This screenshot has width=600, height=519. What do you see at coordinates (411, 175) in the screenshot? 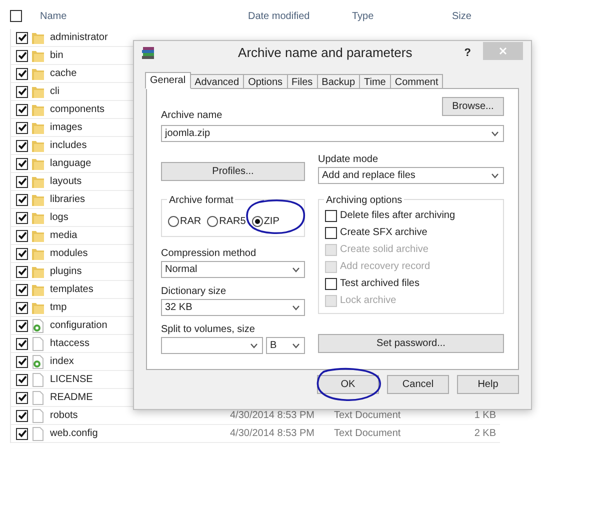
I see `update-mode-dropdown: Add and replace files` at bounding box center [411, 175].